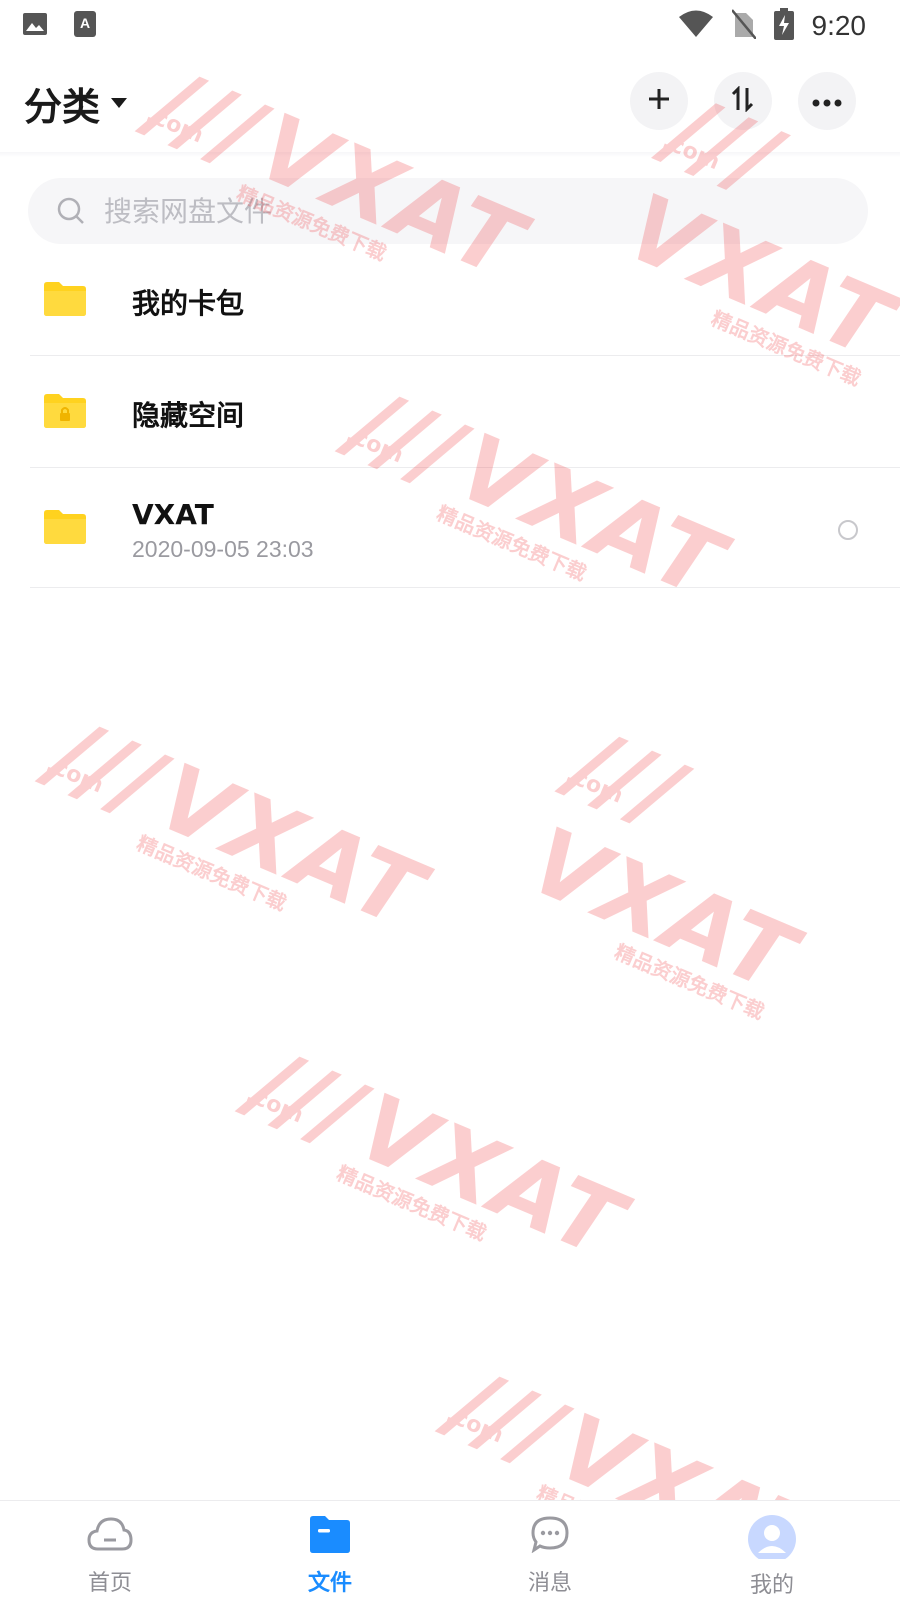  I want to click on list-item: VXAT 2020-09-05 23:03, so click(450, 528).